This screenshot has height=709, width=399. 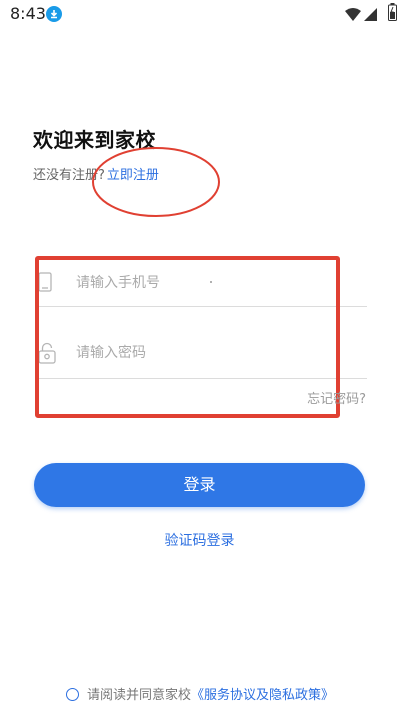 What do you see at coordinates (139, 695) in the screenshot?
I see `agreement-text: 请阅读并同意家校` at bounding box center [139, 695].